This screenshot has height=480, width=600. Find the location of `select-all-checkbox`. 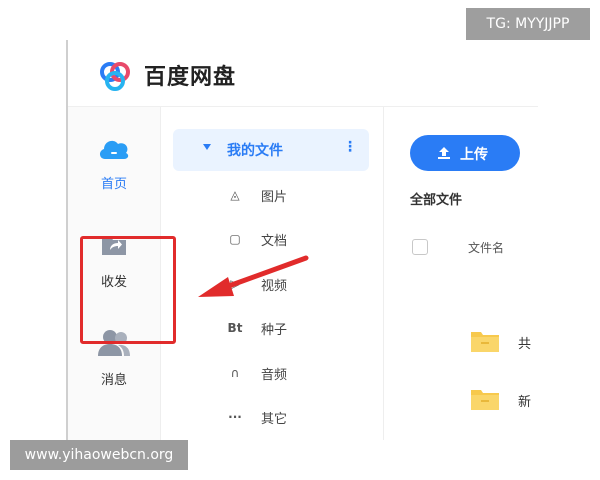

select-all-checkbox is located at coordinates (420, 247).